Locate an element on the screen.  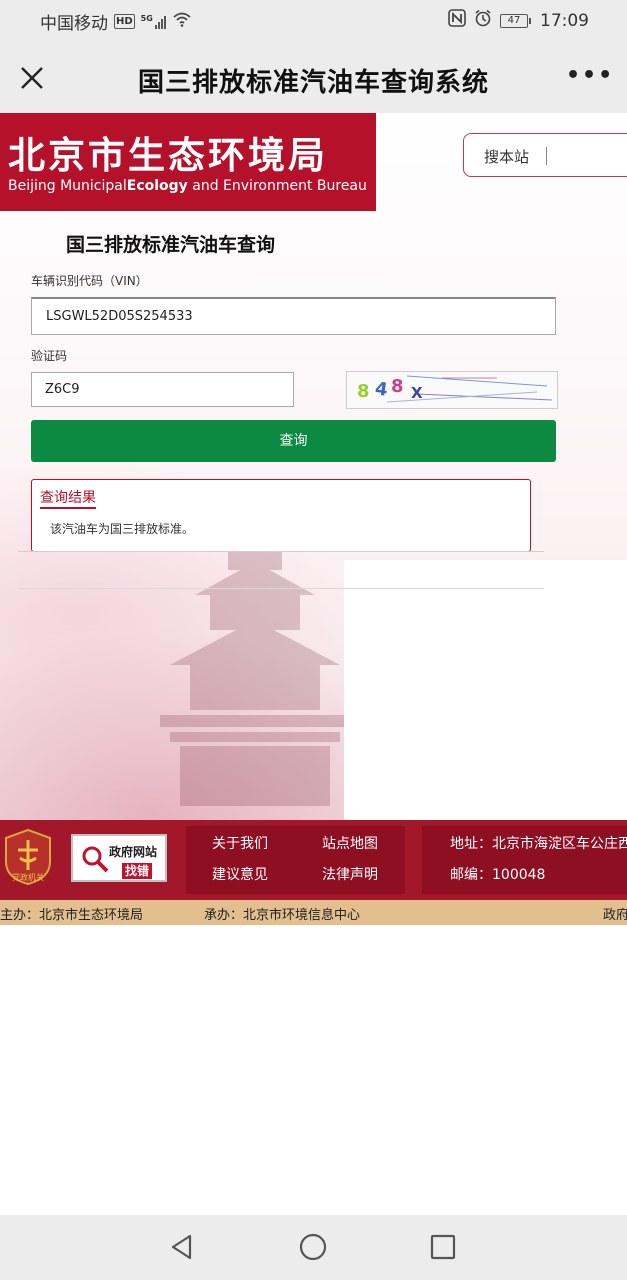
alarm-icon is located at coordinates (483, 20).